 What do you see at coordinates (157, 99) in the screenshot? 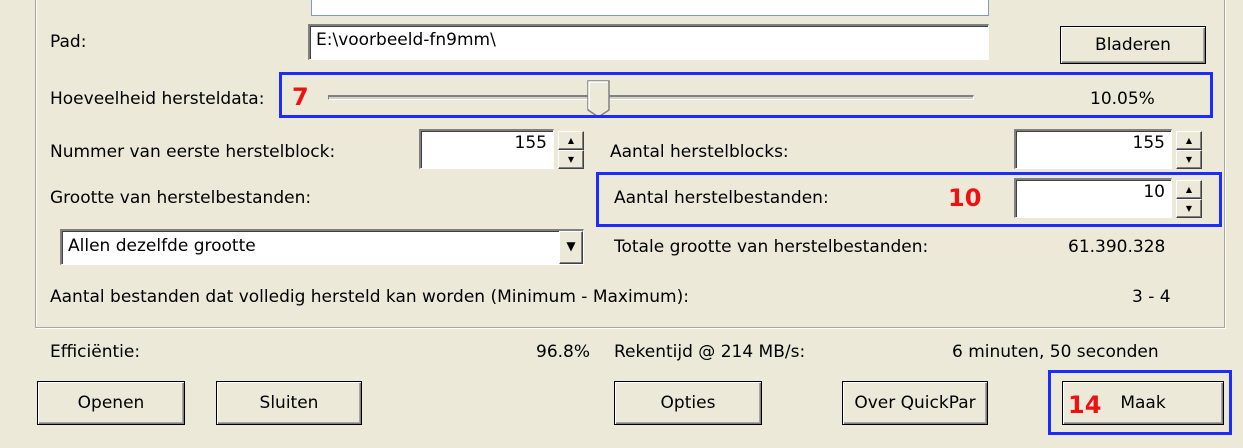
I see `redundancy-label: Hoeveelheid hersteldata:` at bounding box center [157, 99].